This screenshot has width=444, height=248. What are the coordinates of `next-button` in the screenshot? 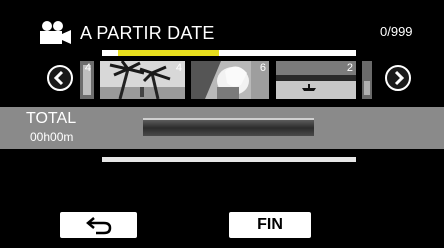 It's located at (398, 78).